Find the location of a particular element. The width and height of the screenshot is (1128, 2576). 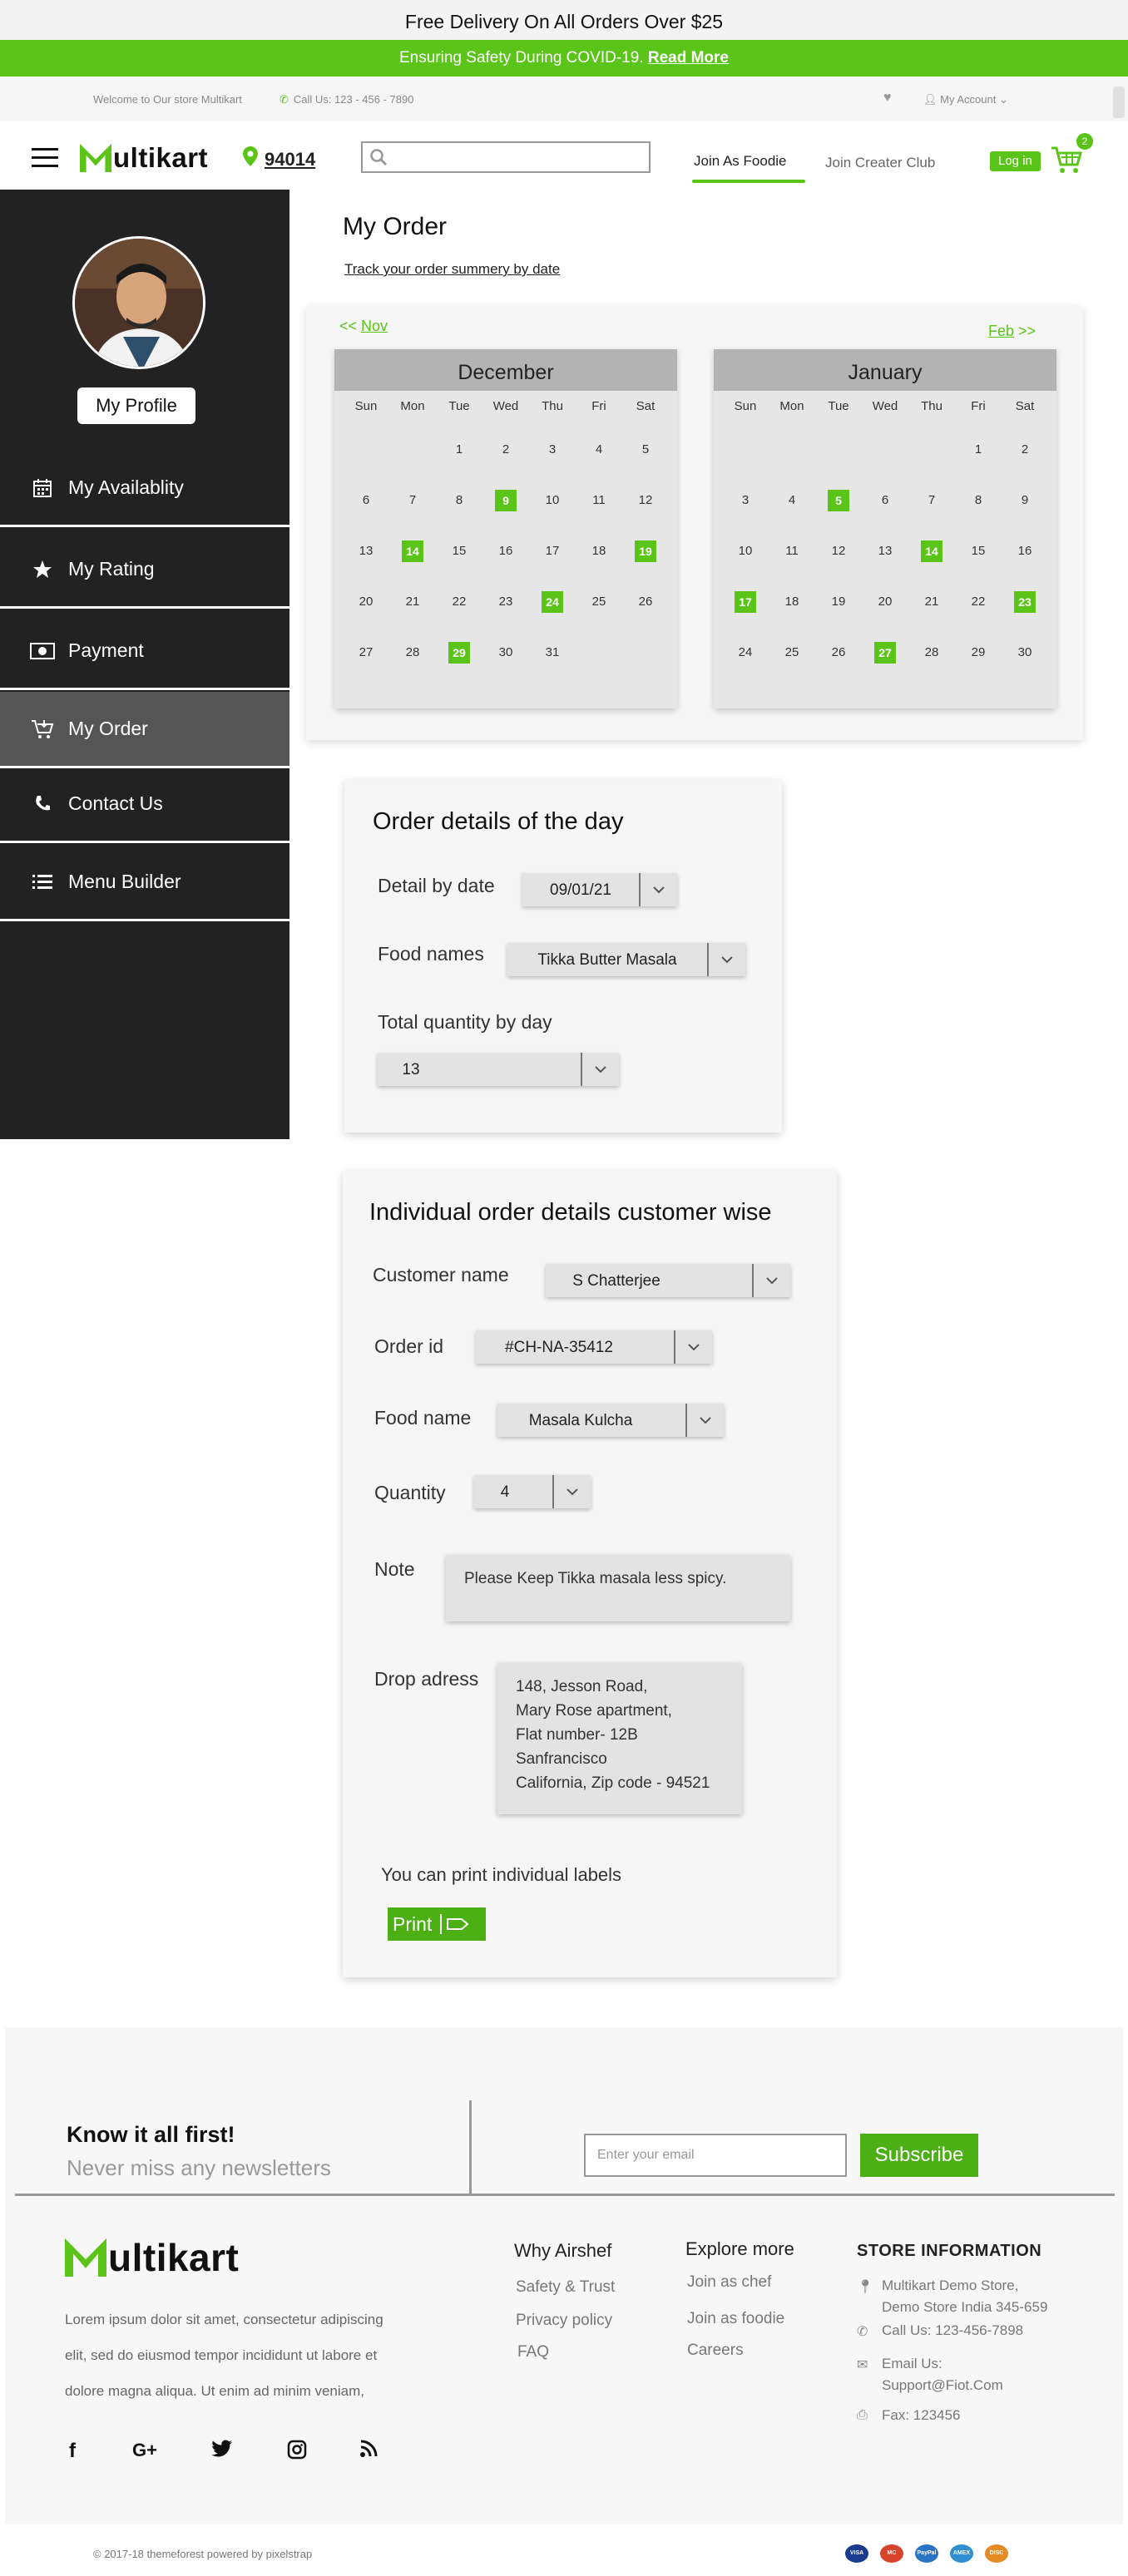

footer-link-privacy: Privacy policy is located at coordinates (564, 2321).